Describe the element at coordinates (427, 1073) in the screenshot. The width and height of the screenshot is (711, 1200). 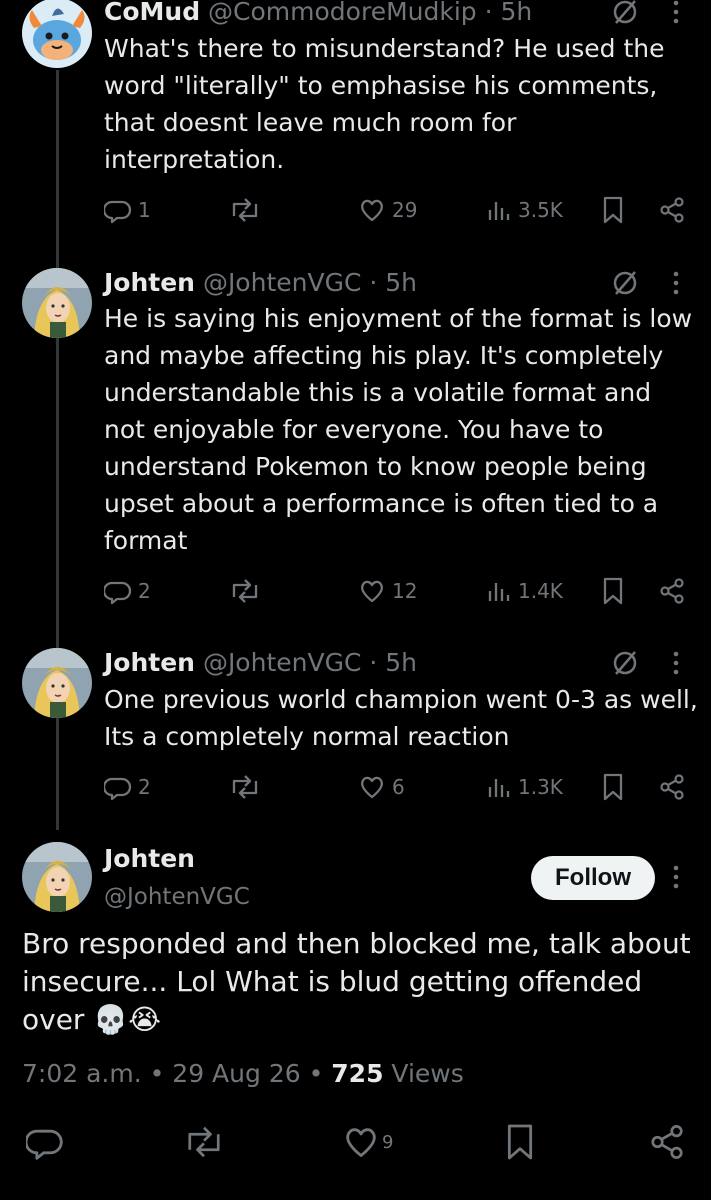
I see `views-label: Views` at that location.